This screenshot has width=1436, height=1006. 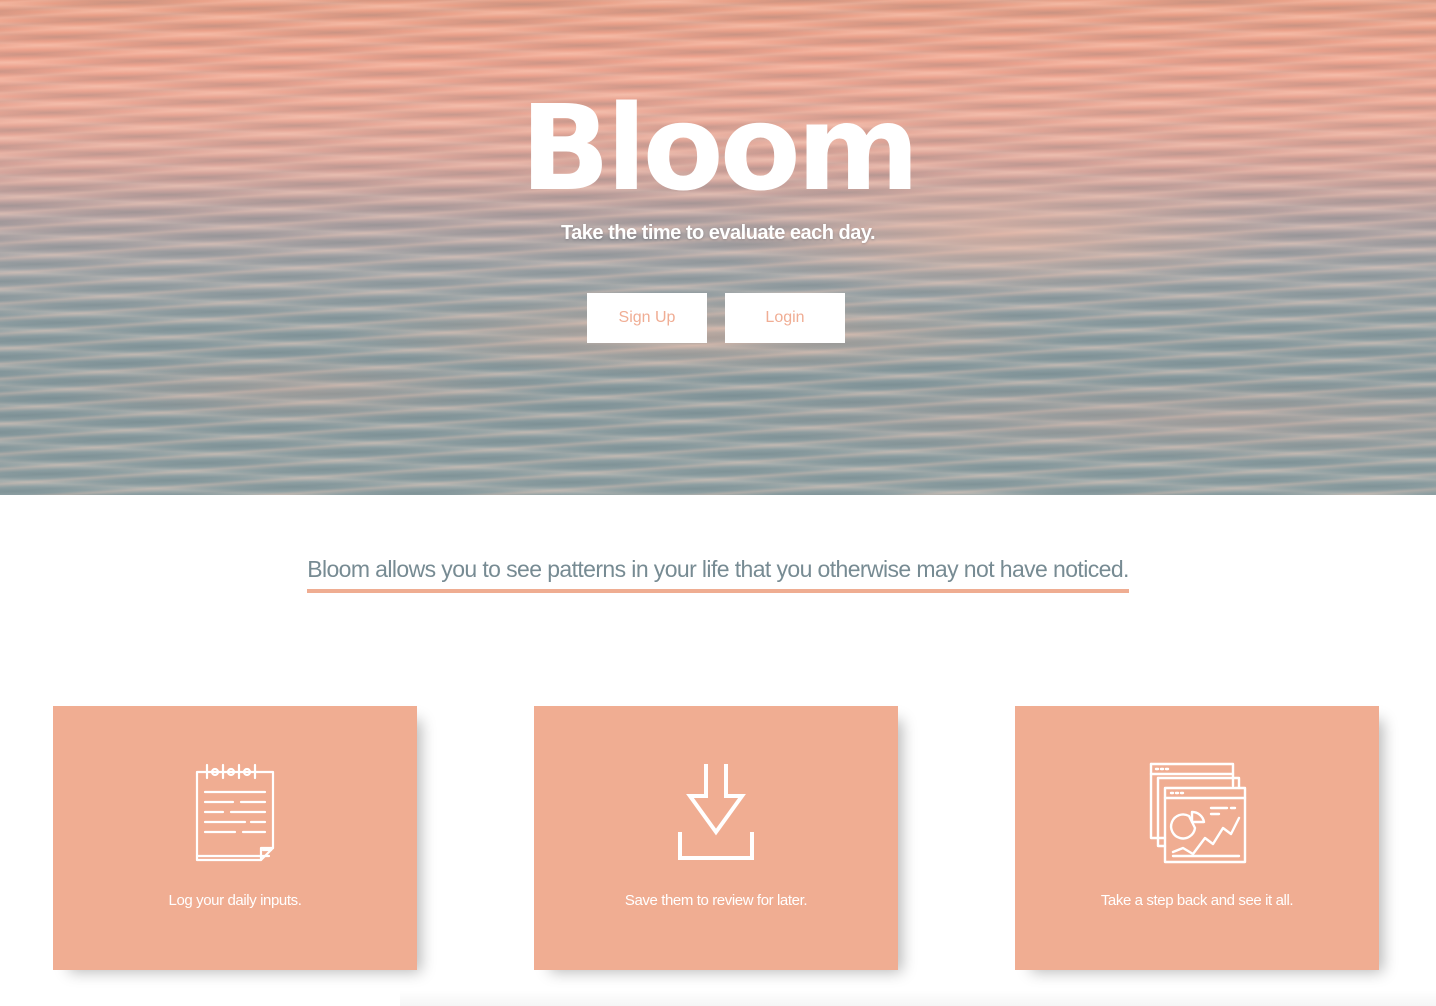 I want to click on feature-card-save: Save them to review for later., so click(x=716, y=838).